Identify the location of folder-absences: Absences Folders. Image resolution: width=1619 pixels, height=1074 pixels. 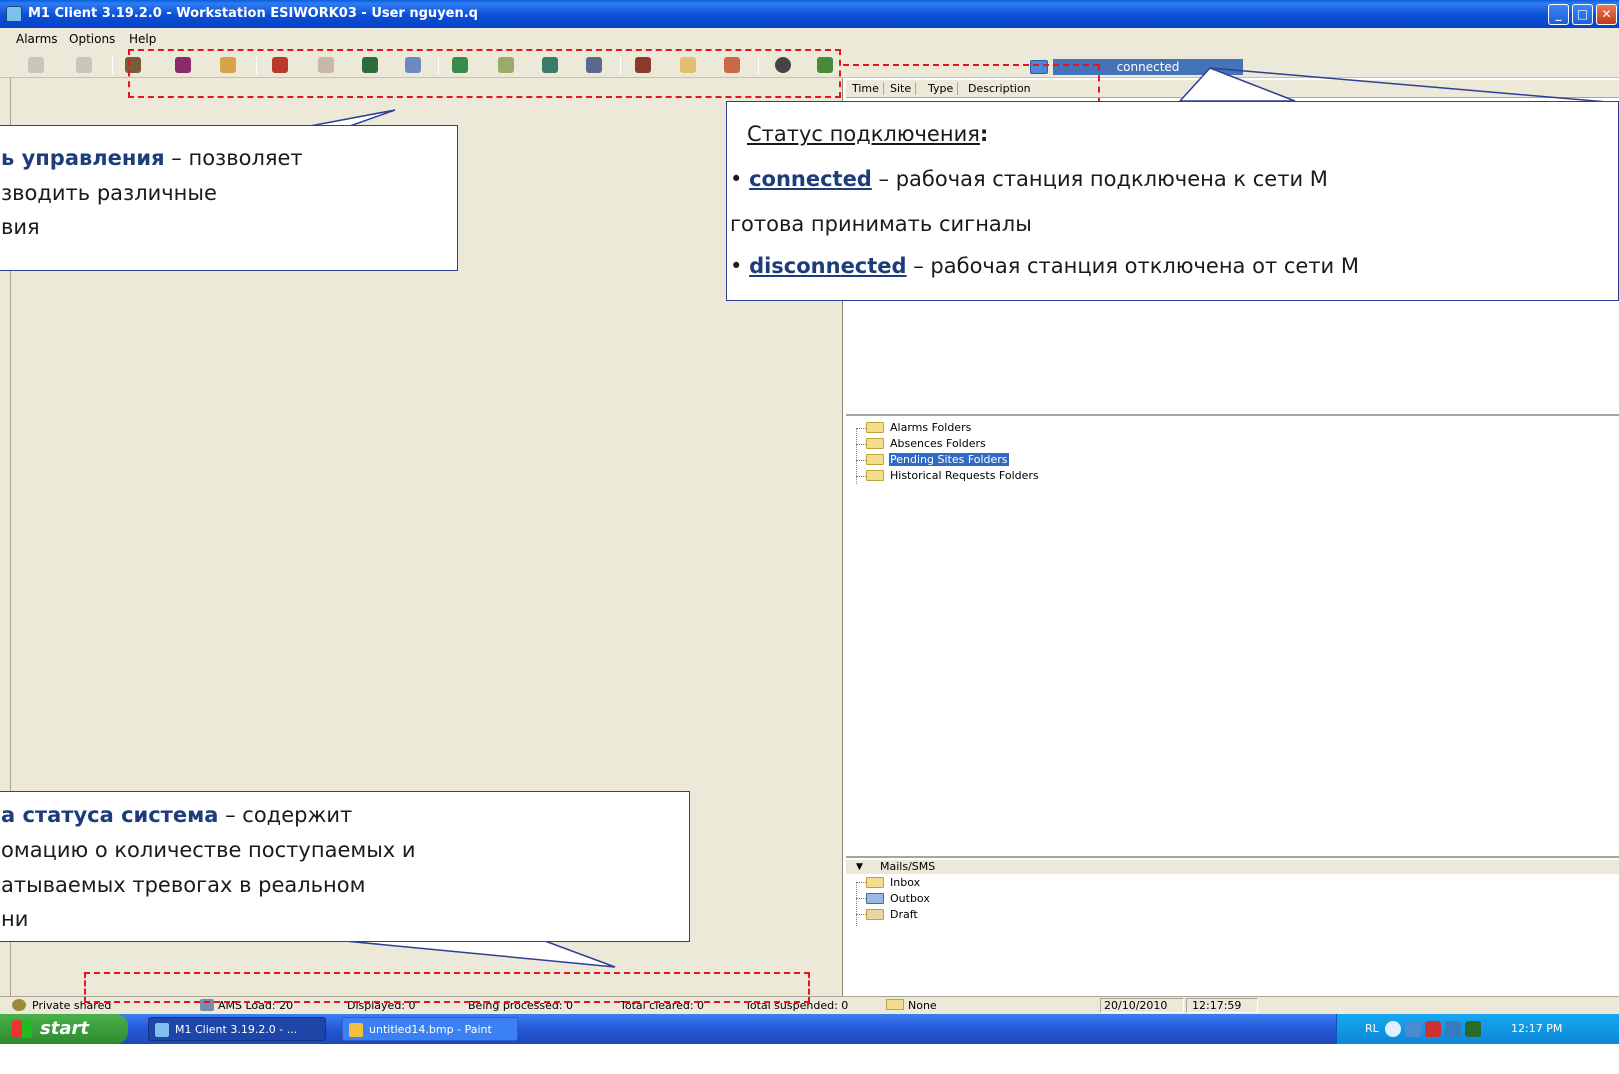
(926, 443).